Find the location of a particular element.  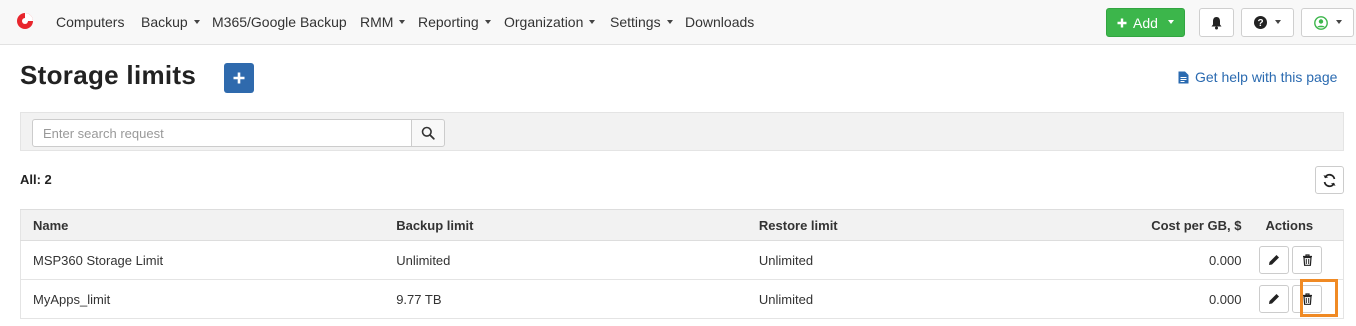

bell-icon is located at coordinates (1216, 22).